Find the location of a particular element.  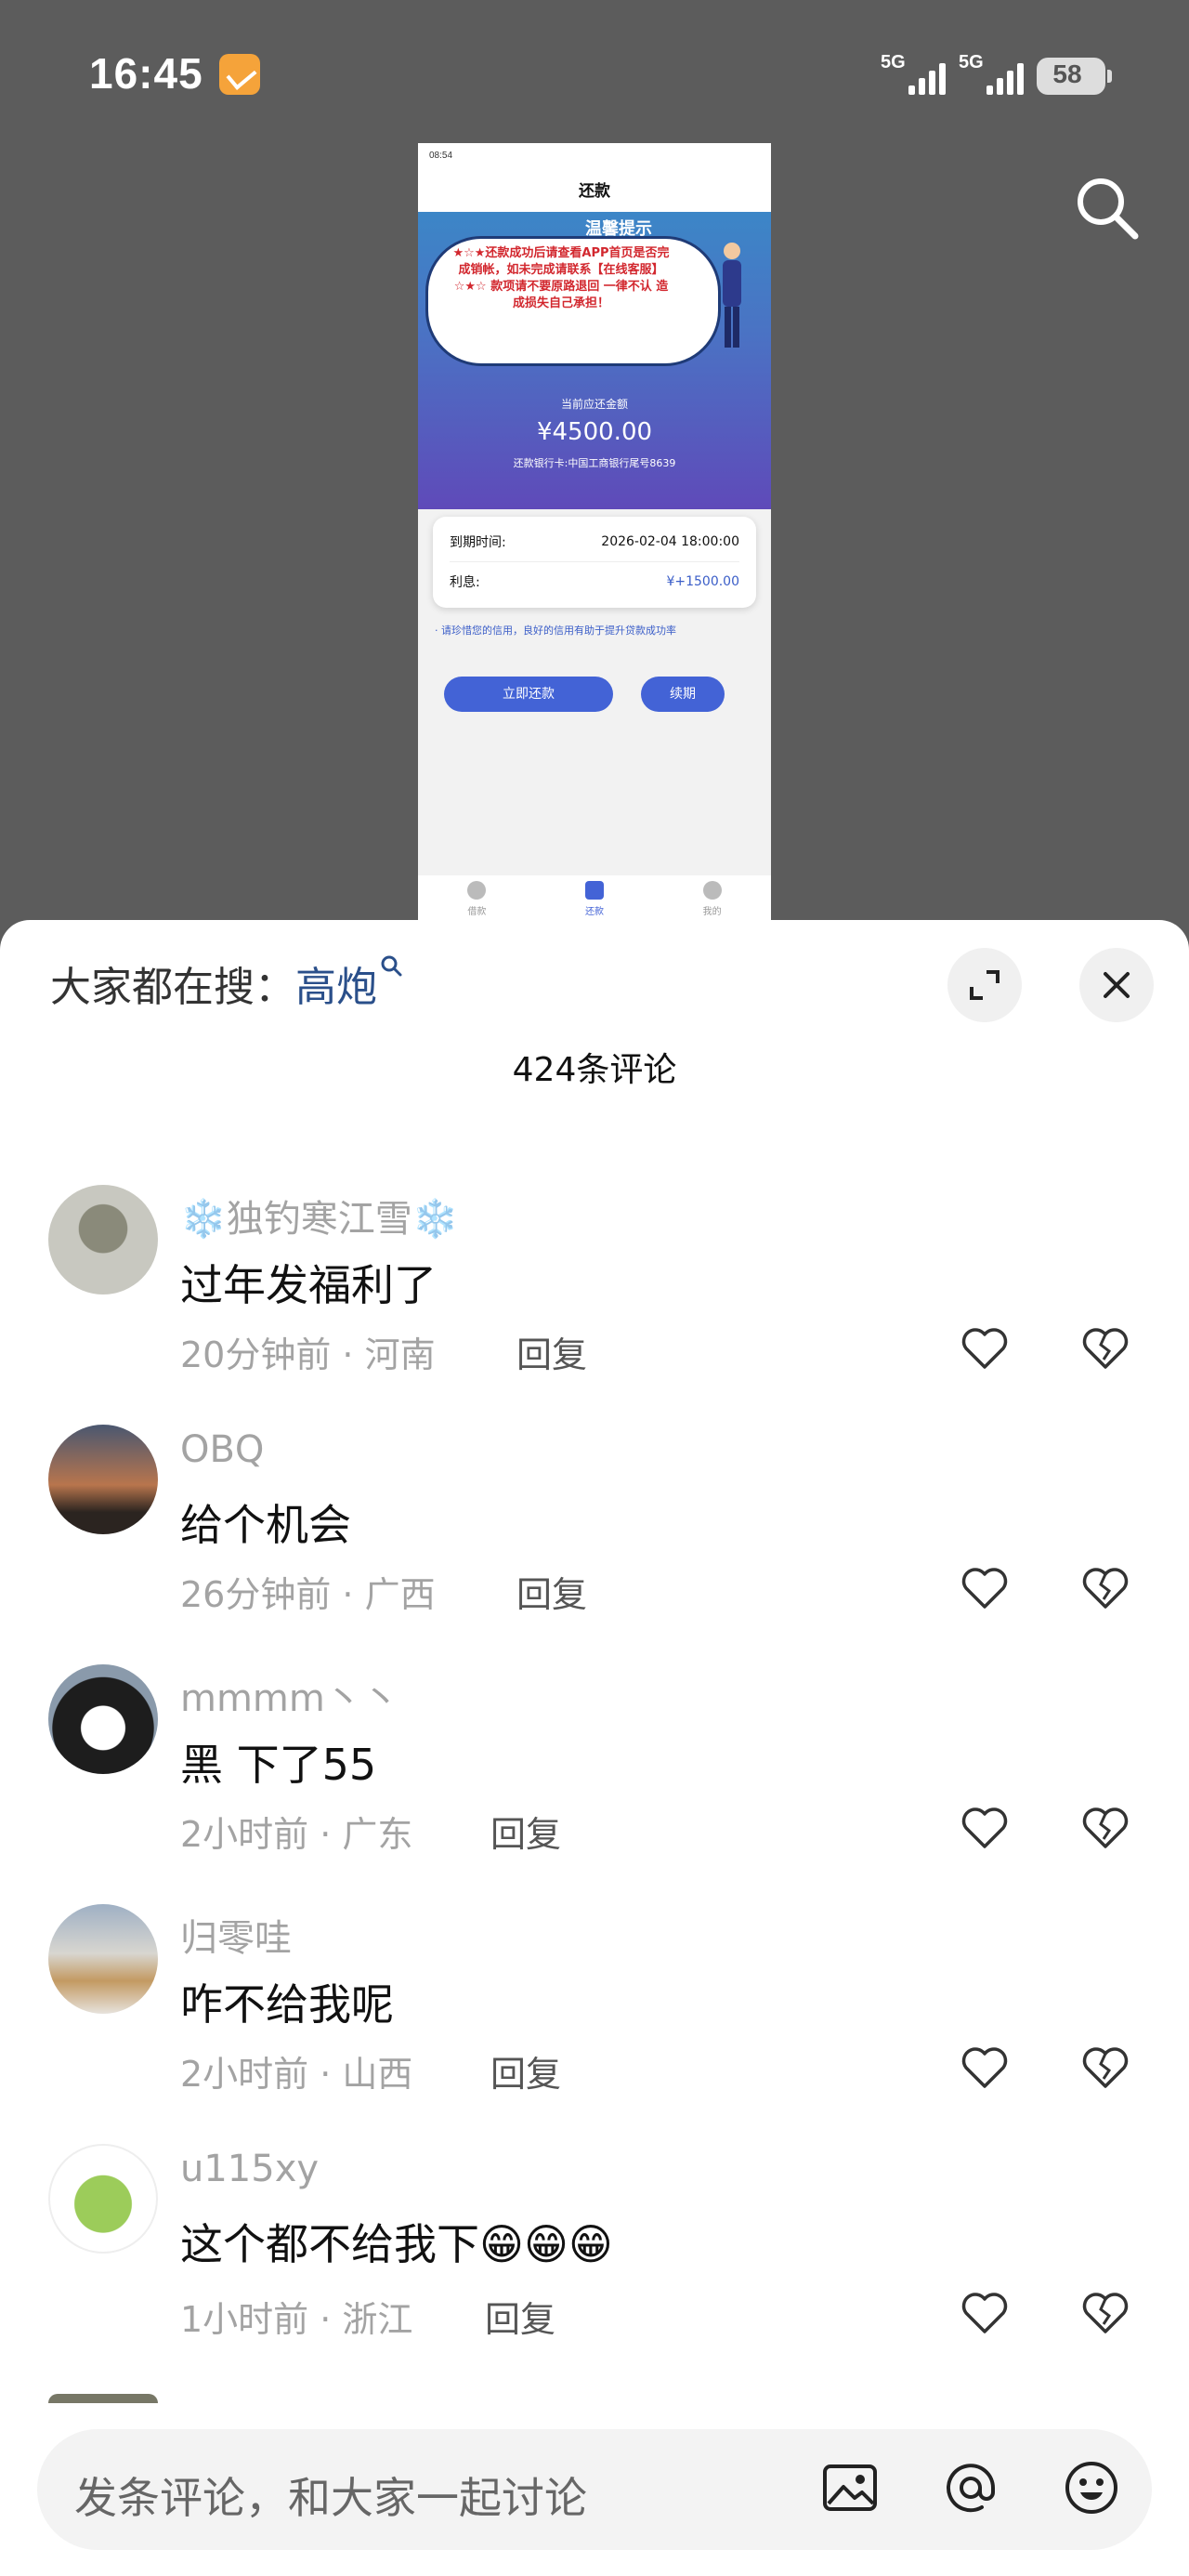

due-value: 2026-02-04 18:00:00 is located at coordinates (670, 541).